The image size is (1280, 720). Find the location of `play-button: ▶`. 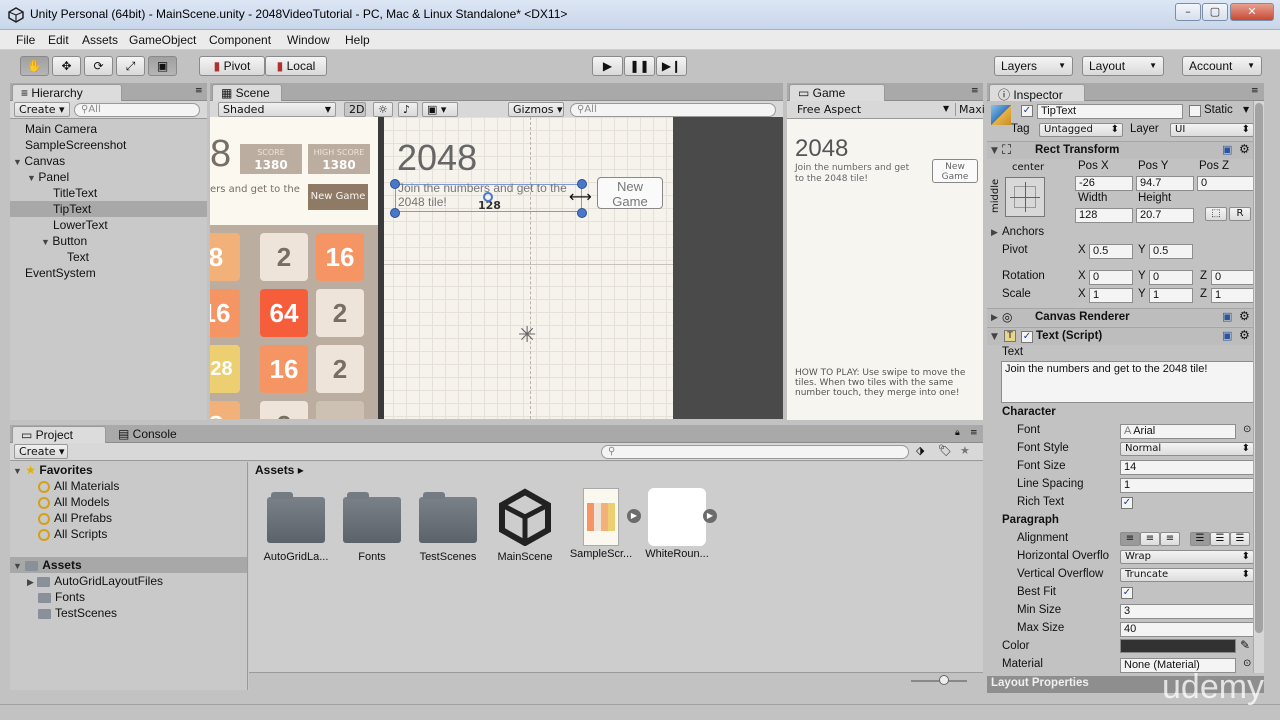

play-button: ▶ is located at coordinates (607, 66).